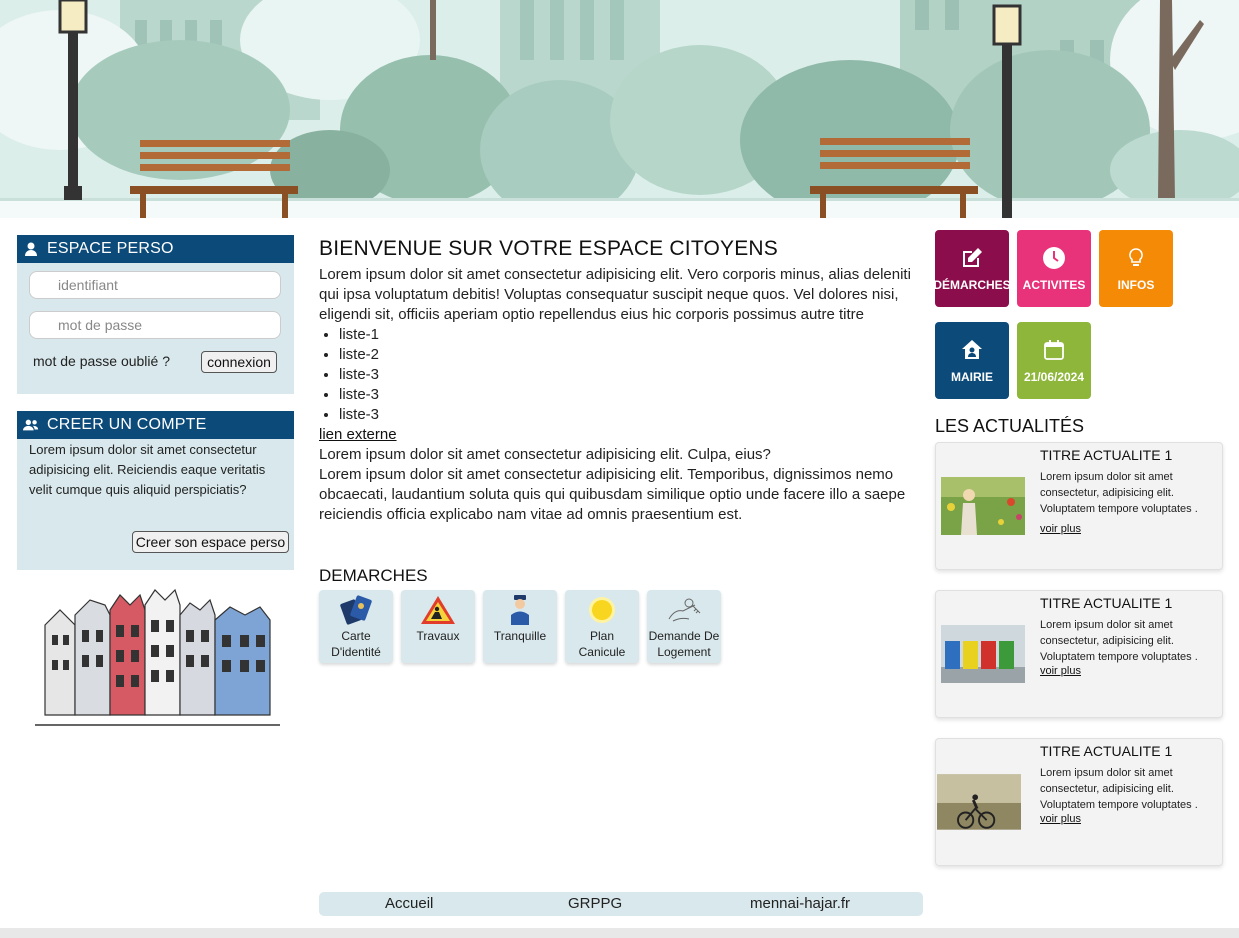 The image size is (1239, 938). Describe the element at coordinates (1136, 284) in the screenshot. I see `tile-label: INFOS` at that location.